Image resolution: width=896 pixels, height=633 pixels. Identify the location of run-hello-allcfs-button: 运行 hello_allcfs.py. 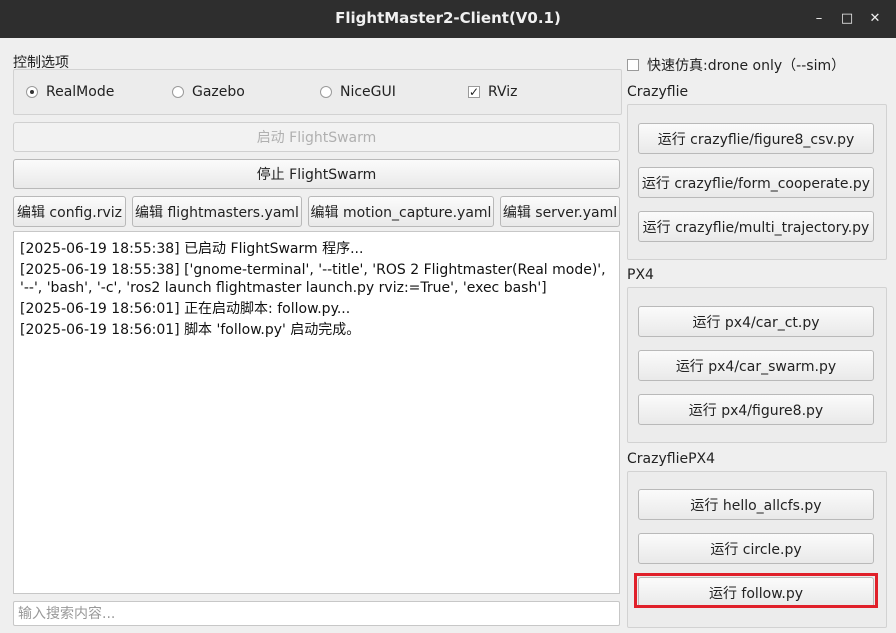
(756, 504).